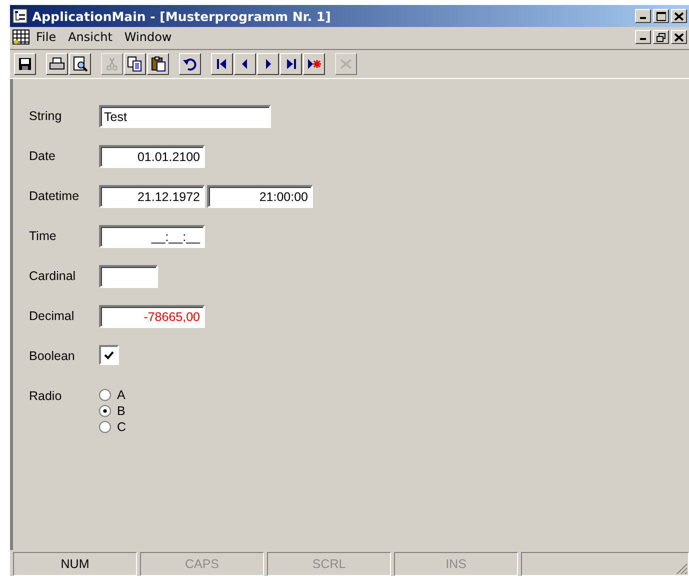  I want to click on field-label: Boolean, so click(52, 355).